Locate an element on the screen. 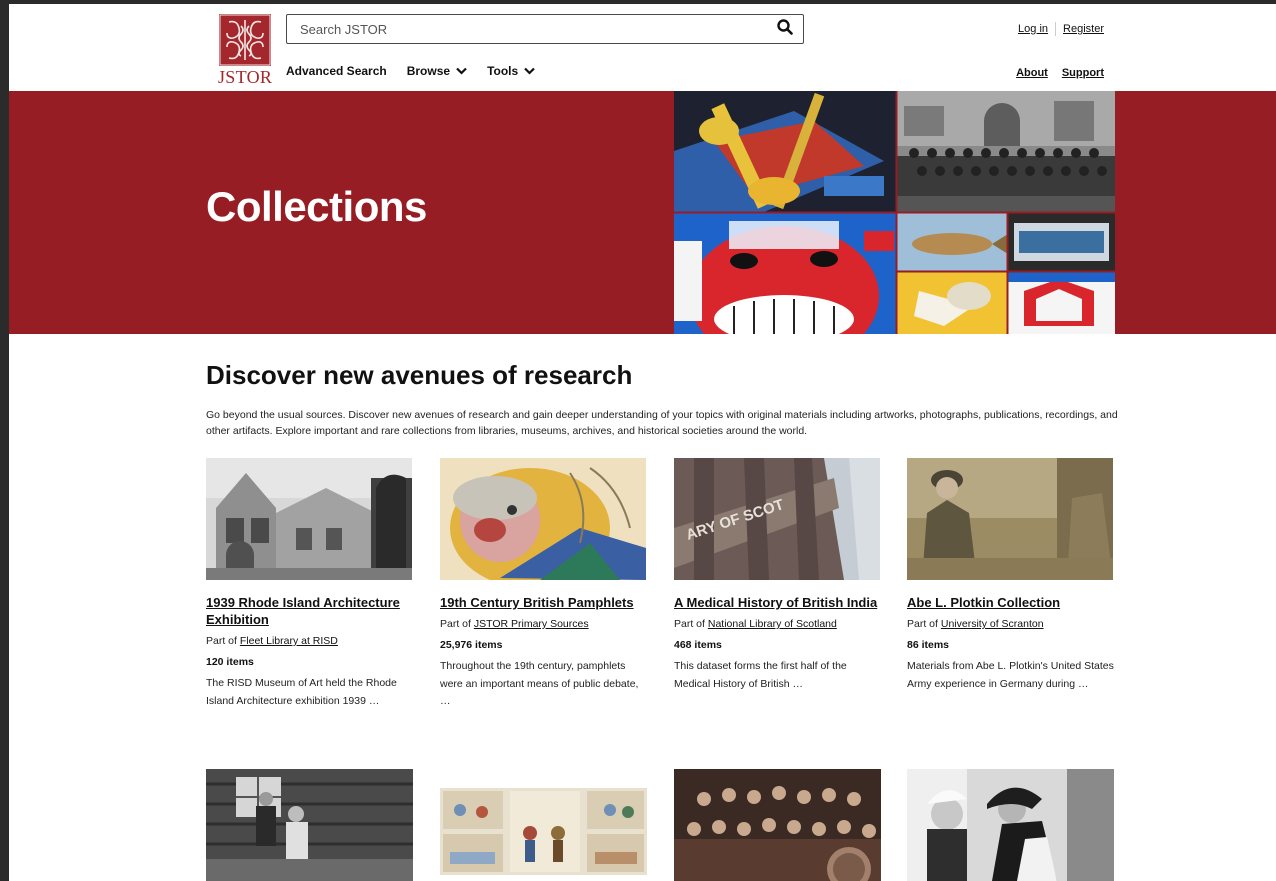 This screenshot has height=881, width=1276. collection-source-link: National Library of Scotland is located at coordinates (772, 624).